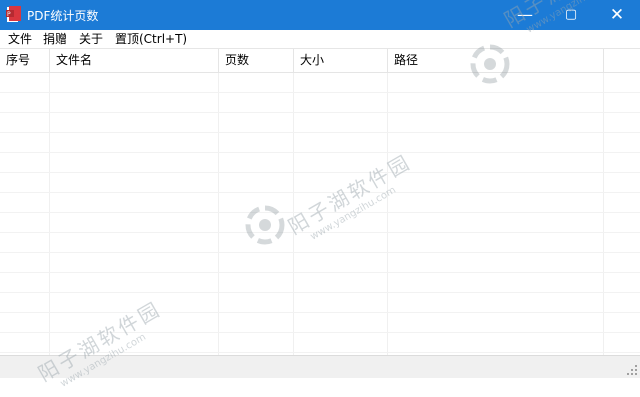  I want to click on menu-pin-on-top: 置顶(Ctrl+T), so click(151, 39).